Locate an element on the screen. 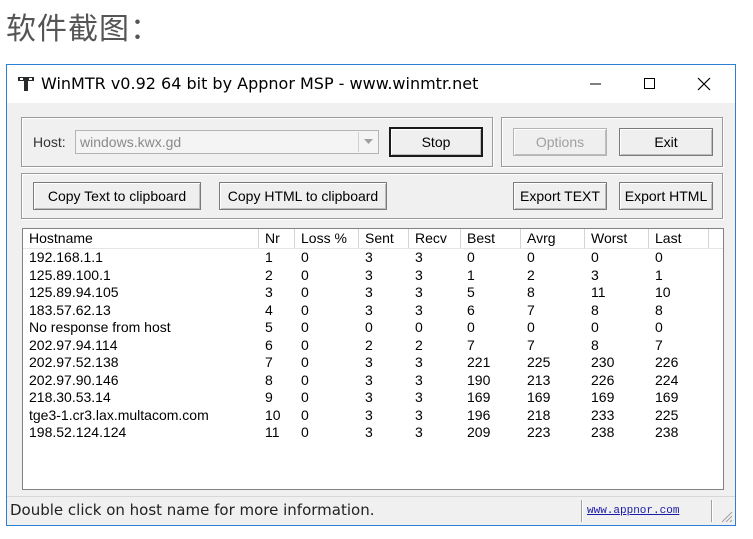 The height and width of the screenshot is (539, 753). col-last-cell: 8 is located at coordinates (659, 309).